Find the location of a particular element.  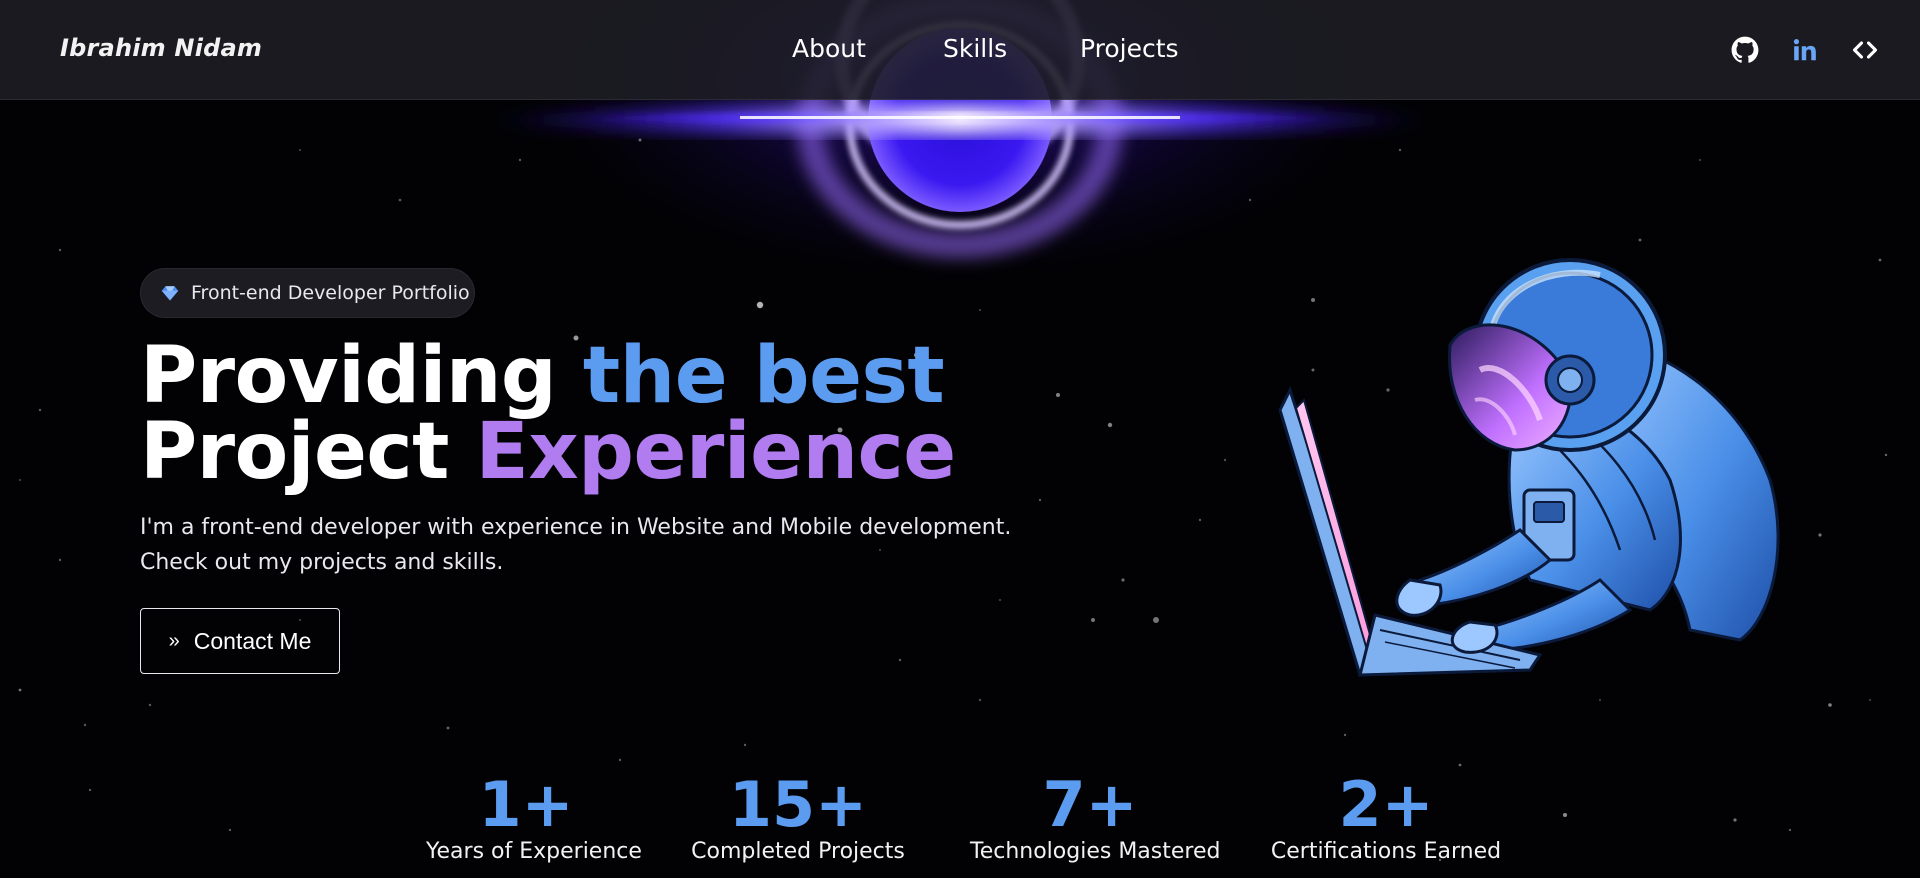

headline-line-1: Providing the best is located at coordinates (548, 376).